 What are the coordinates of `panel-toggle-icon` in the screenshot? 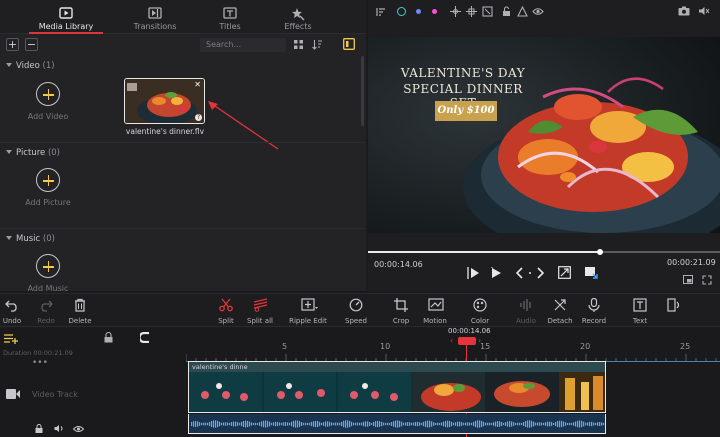 It's located at (349, 44).